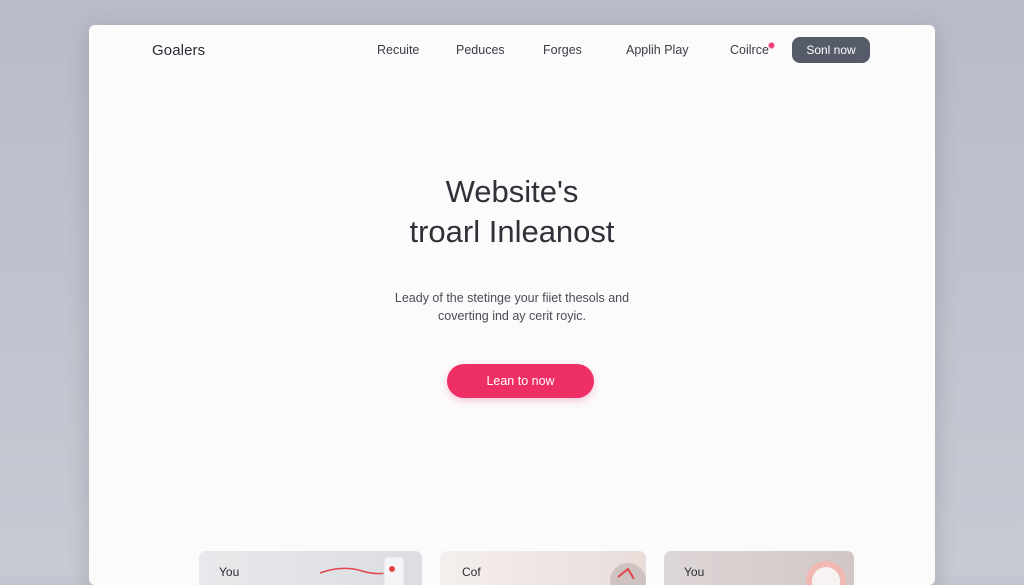 Image resolution: width=1024 pixels, height=585 pixels. What do you see at coordinates (749, 50) in the screenshot?
I see `nav-item-coilrce: Coilrce` at bounding box center [749, 50].